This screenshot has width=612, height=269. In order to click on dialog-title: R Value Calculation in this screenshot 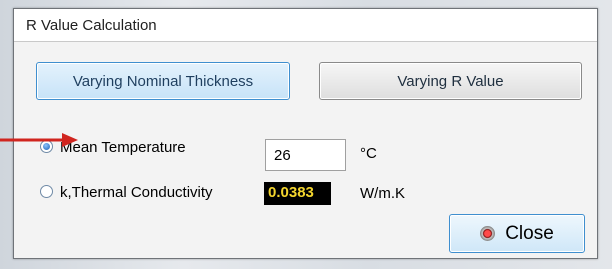, I will do `click(91, 25)`.